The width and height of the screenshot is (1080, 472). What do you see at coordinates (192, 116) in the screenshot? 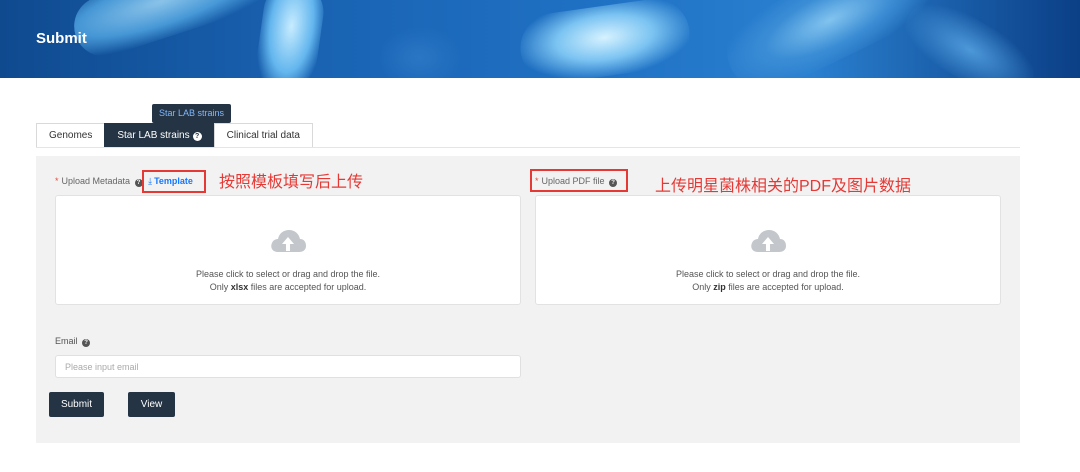
I see `tab-tooltip: Star LAB strains` at bounding box center [192, 116].